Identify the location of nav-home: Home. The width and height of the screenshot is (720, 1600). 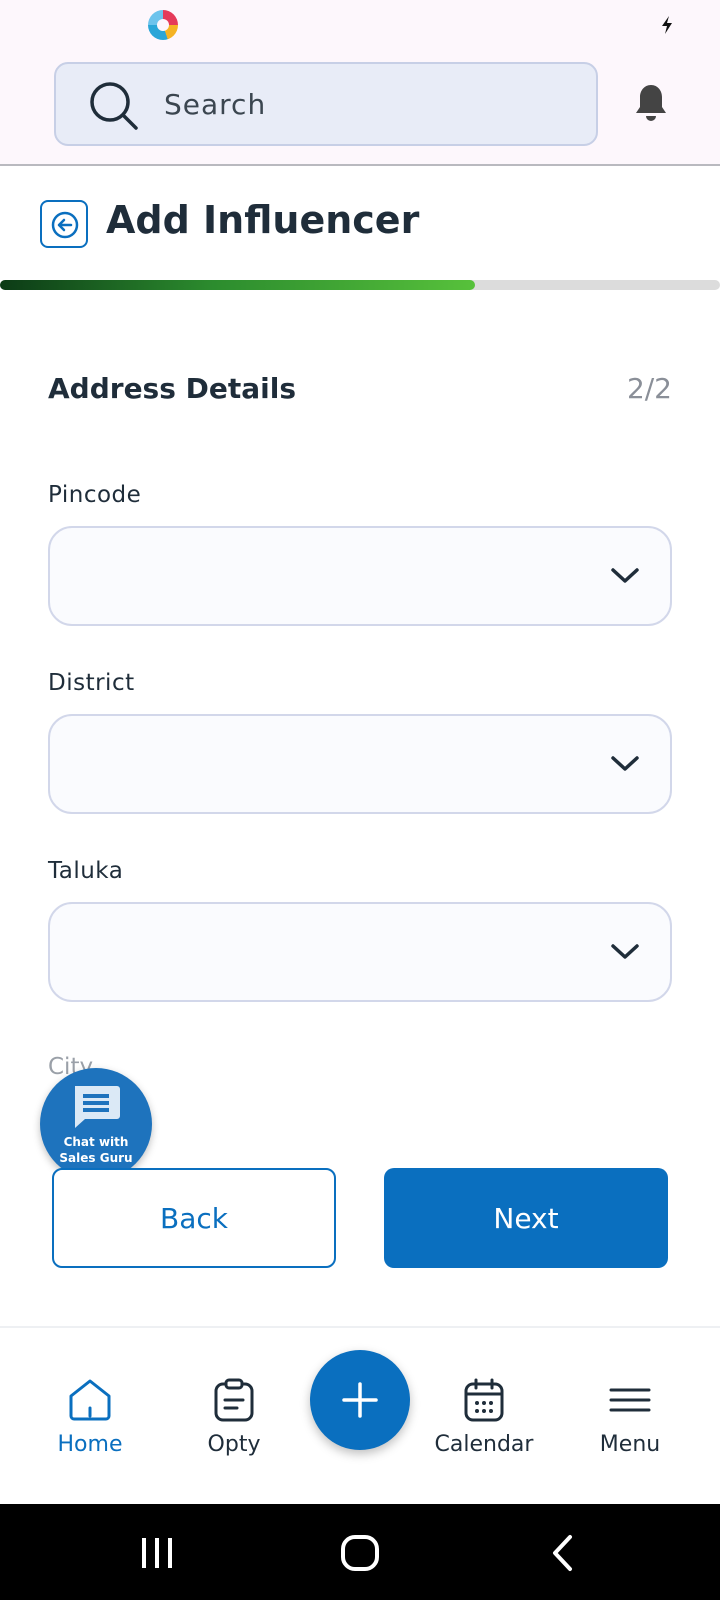
(90, 1417).